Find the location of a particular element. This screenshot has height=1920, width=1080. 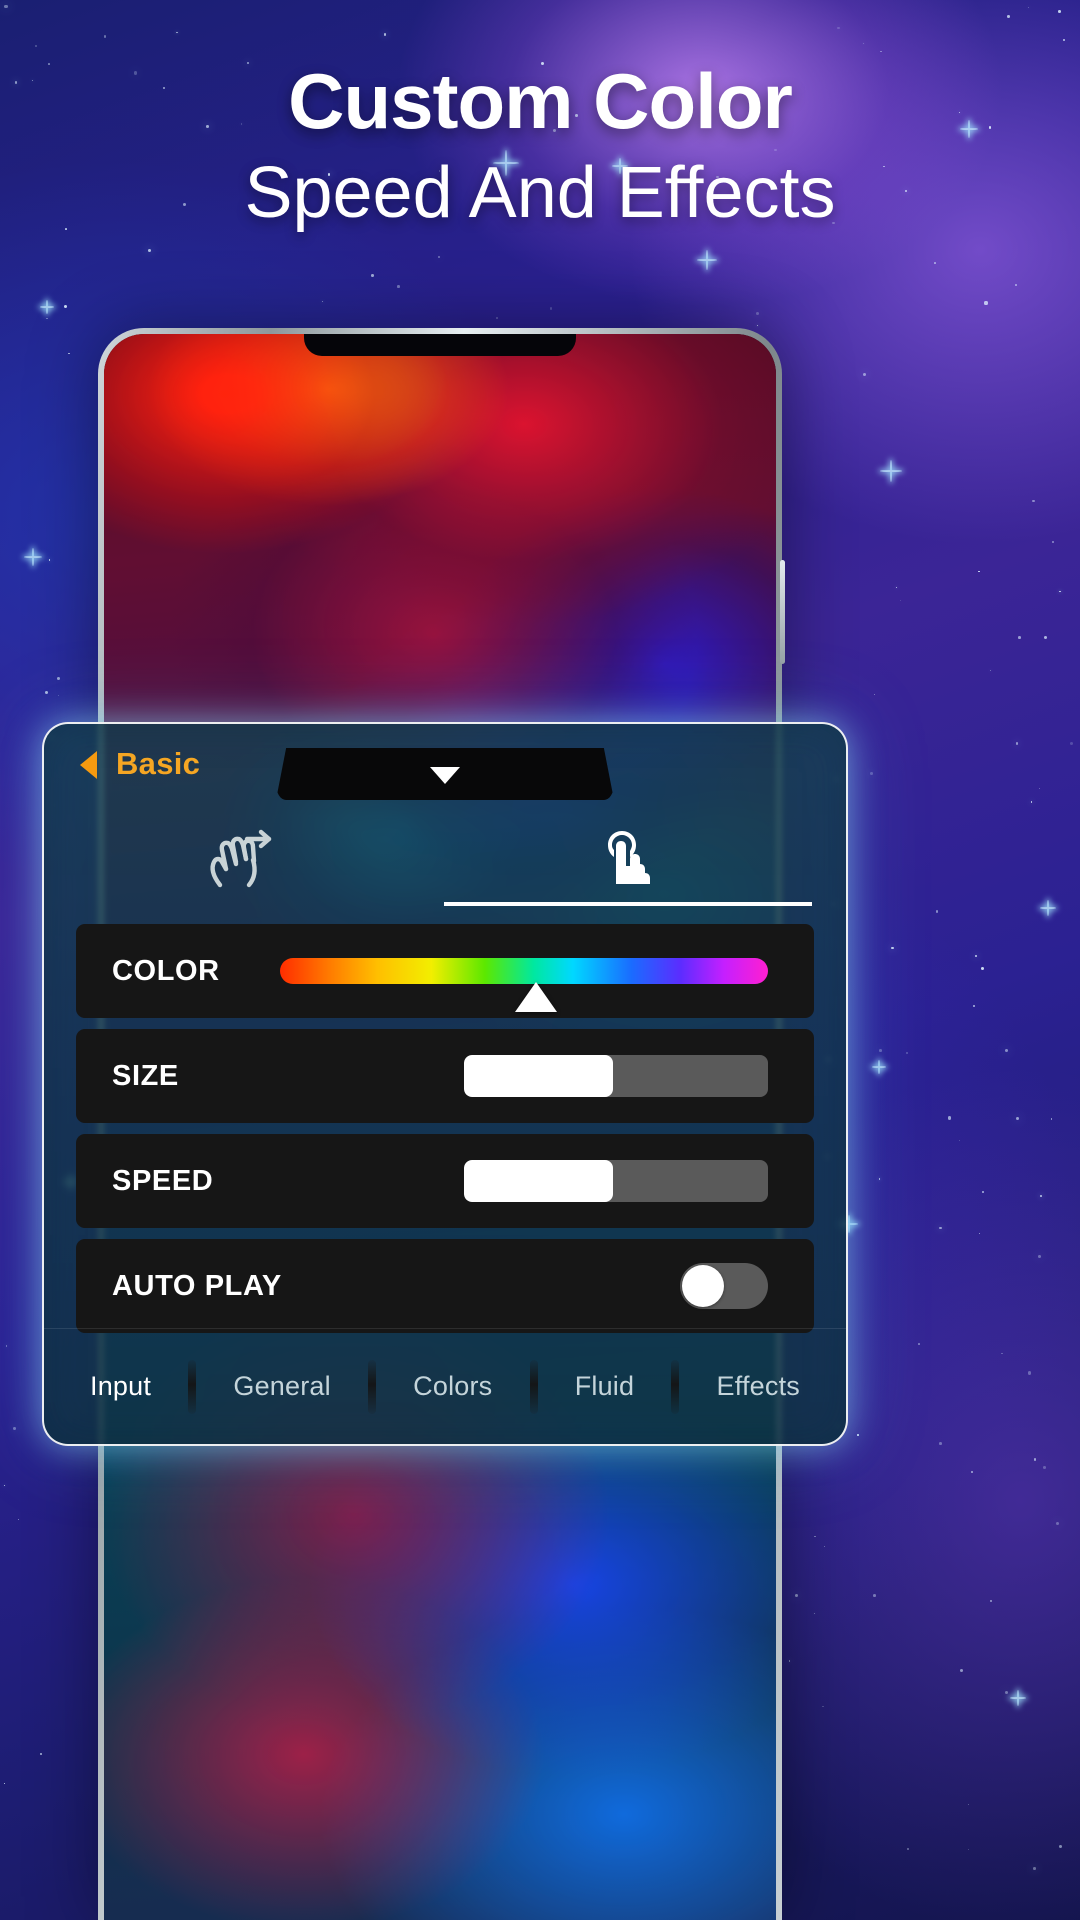

page-title: Custom Color is located at coordinates (540, 101).